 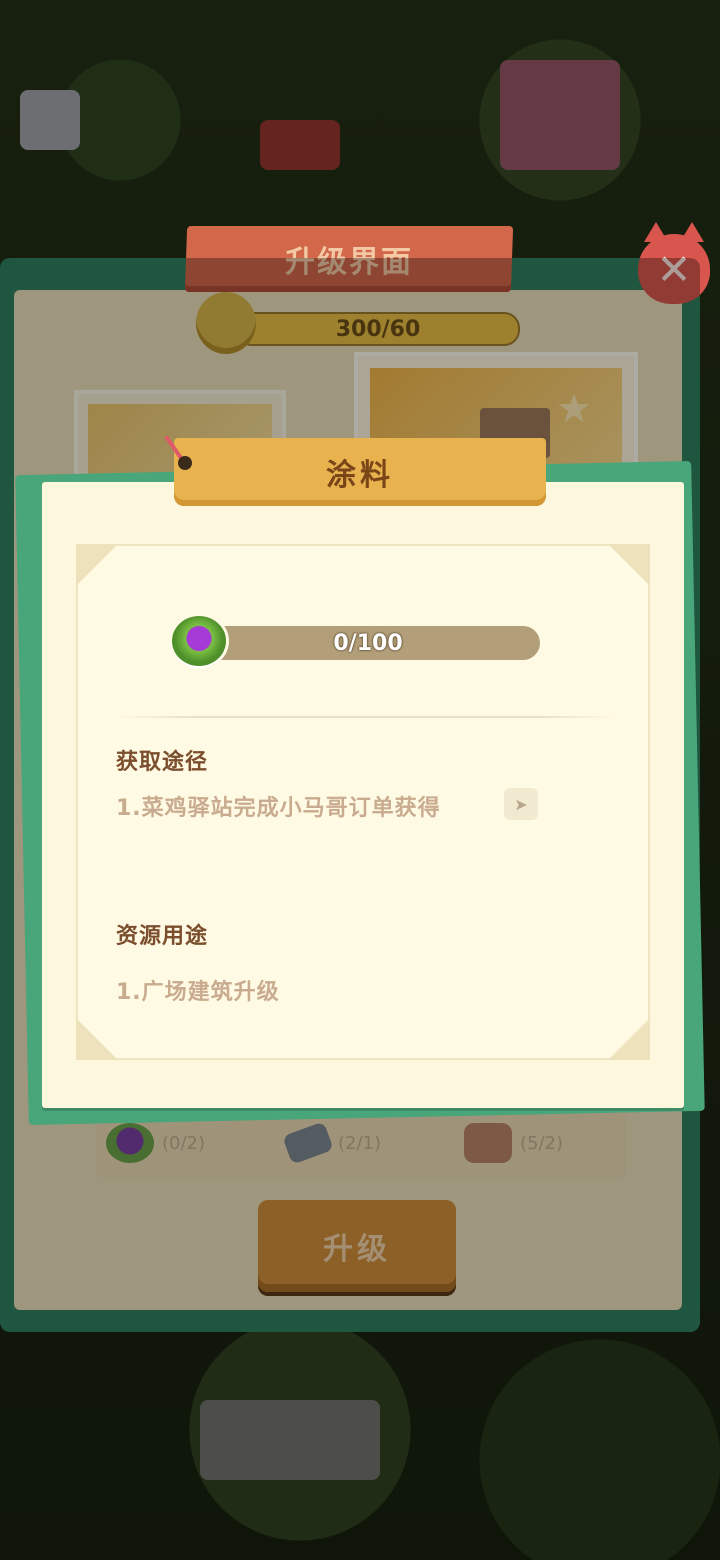 What do you see at coordinates (368, 643) in the screenshot?
I see `resource-progress-bar: 0/100` at bounding box center [368, 643].